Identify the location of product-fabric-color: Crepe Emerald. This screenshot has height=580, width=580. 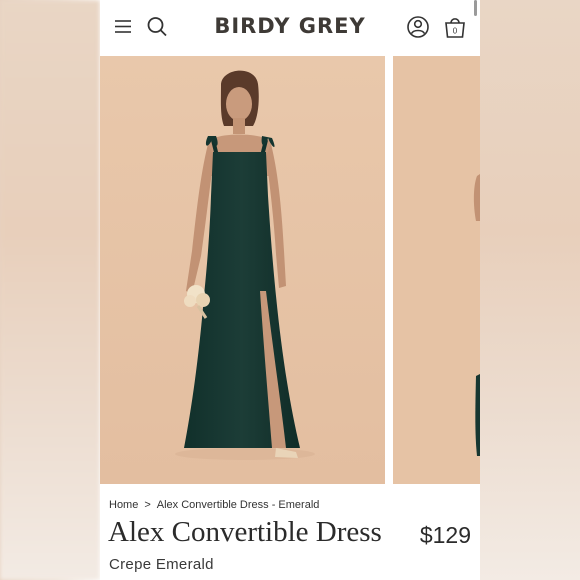
(161, 564).